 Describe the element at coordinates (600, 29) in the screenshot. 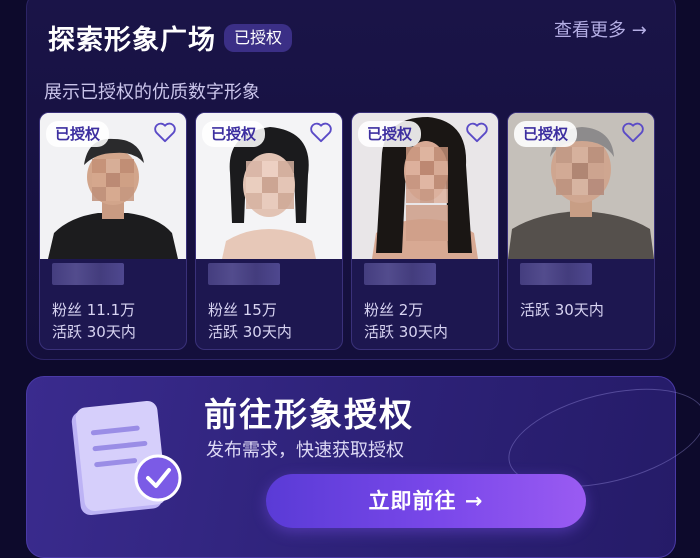

I see `view-more-link: 查看更多 →` at that location.